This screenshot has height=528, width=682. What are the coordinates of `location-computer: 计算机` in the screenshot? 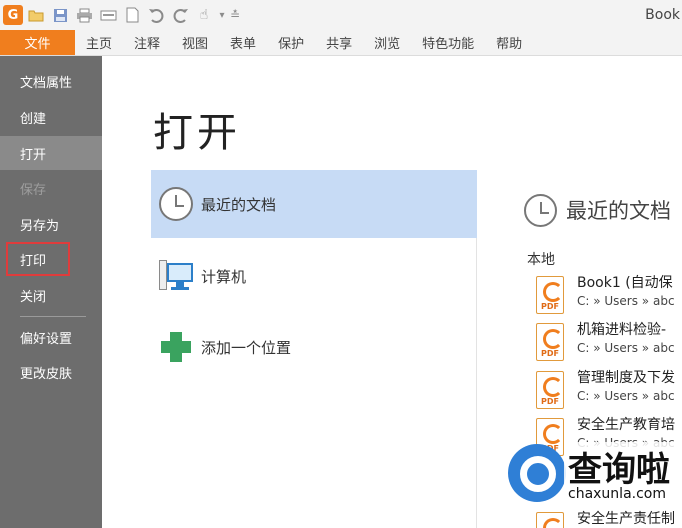 It's located at (314, 276).